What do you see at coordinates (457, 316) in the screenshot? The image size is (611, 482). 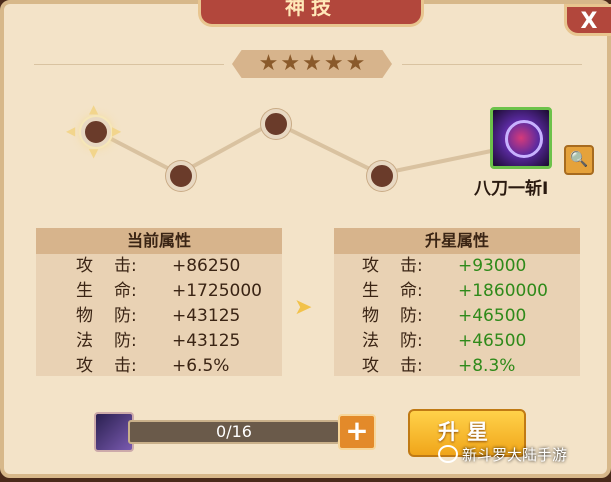 I see `stat-row: 物 防: +46500` at bounding box center [457, 316].